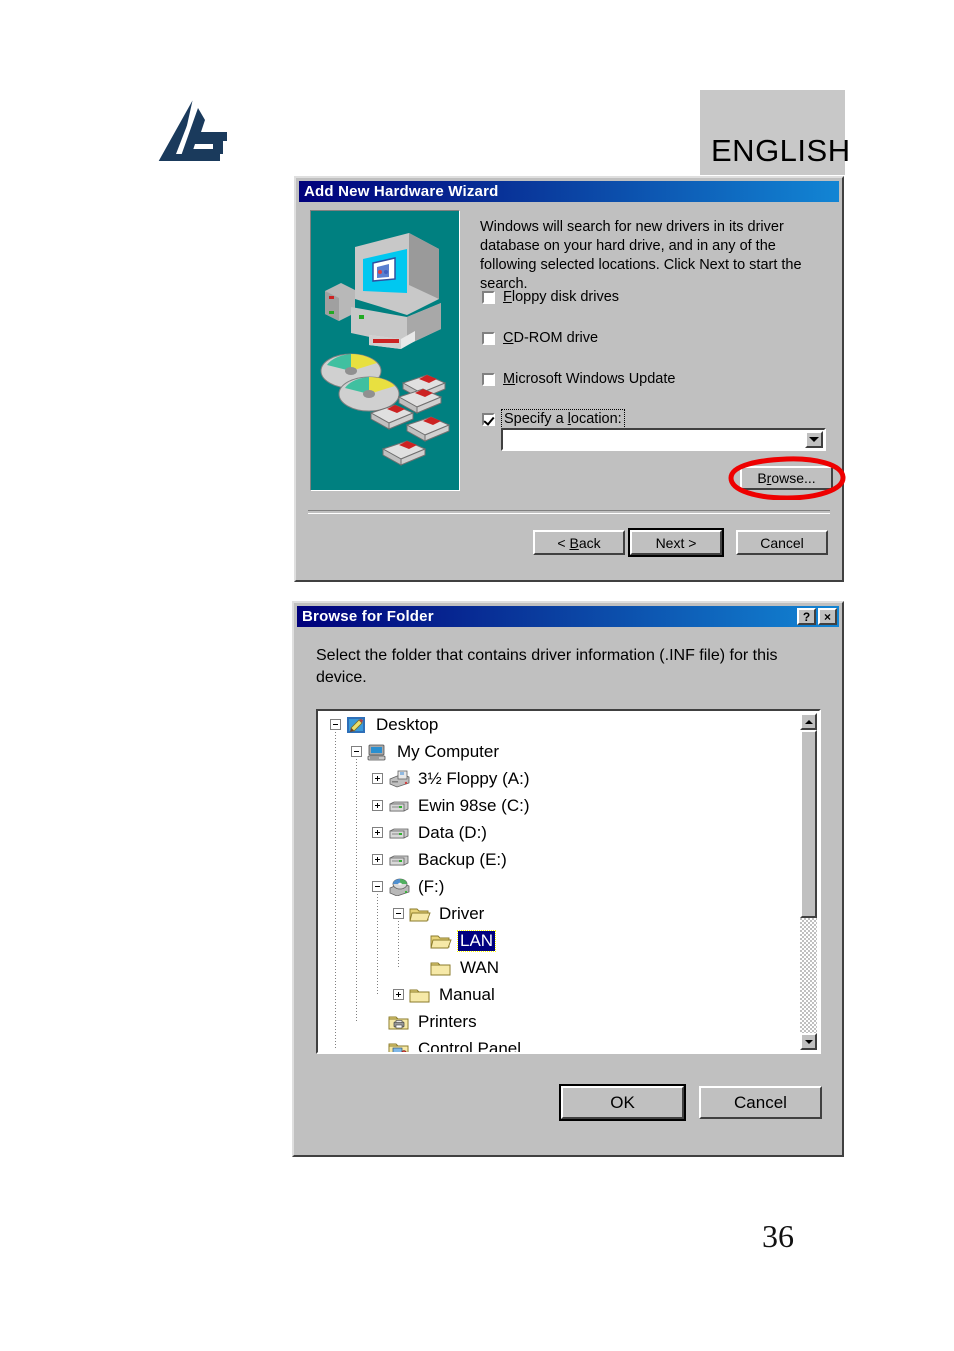  I want to click on location-combobox, so click(663, 439).